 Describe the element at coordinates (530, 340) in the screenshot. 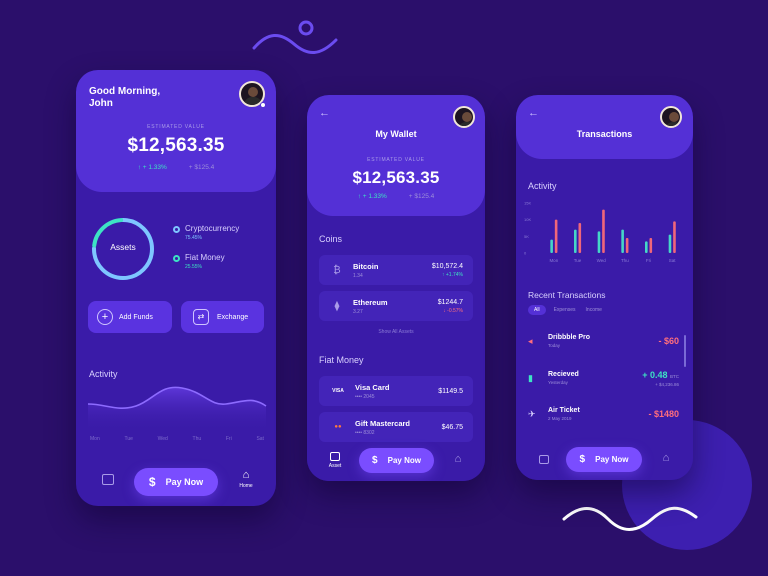

I see `dribbble-icon: ◂` at that location.